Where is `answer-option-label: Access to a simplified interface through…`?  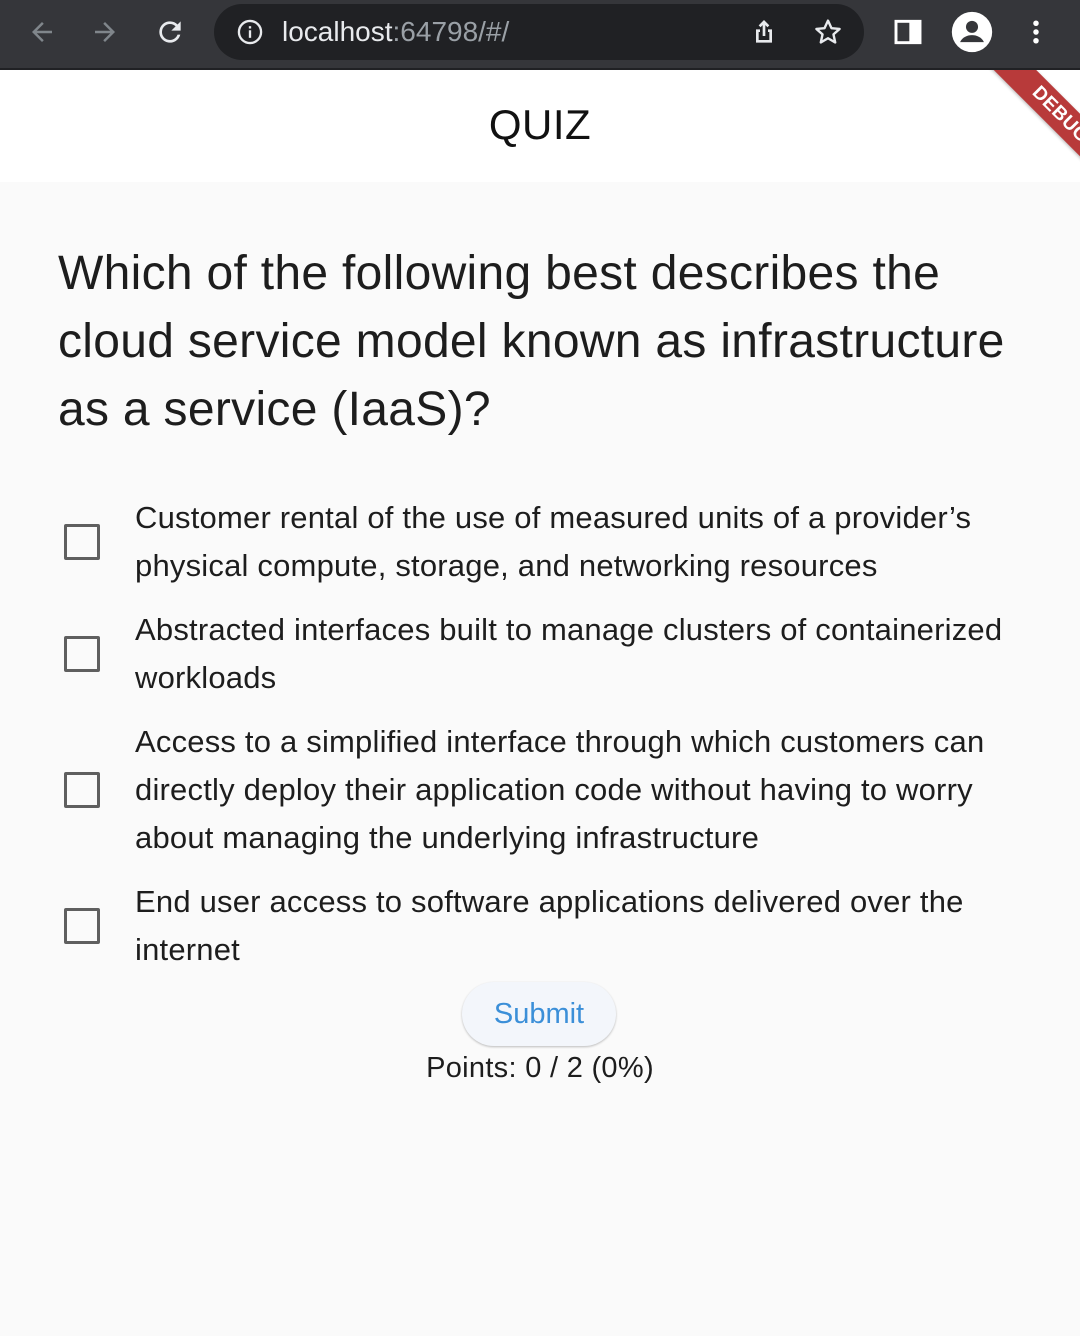 answer-option-label: Access to a simplified interface through… is located at coordinates (560, 789).